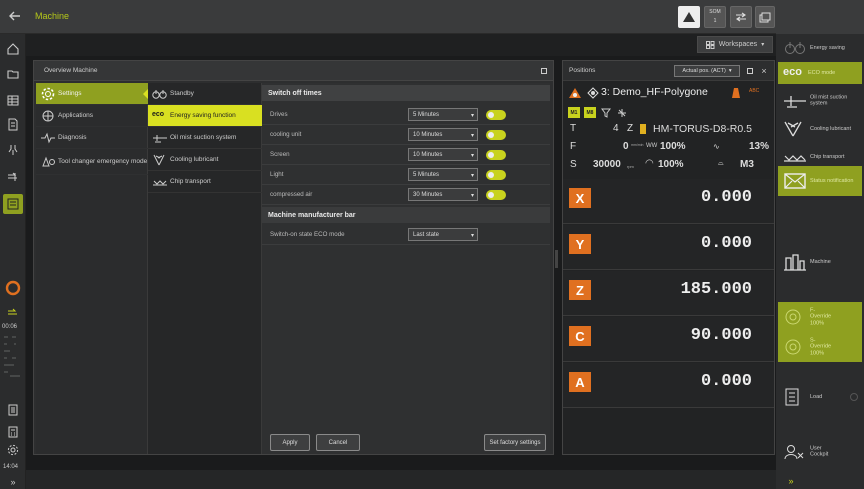 The width and height of the screenshot is (864, 489). What do you see at coordinates (689, 17) in the screenshot?
I see `warning-icon` at bounding box center [689, 17].